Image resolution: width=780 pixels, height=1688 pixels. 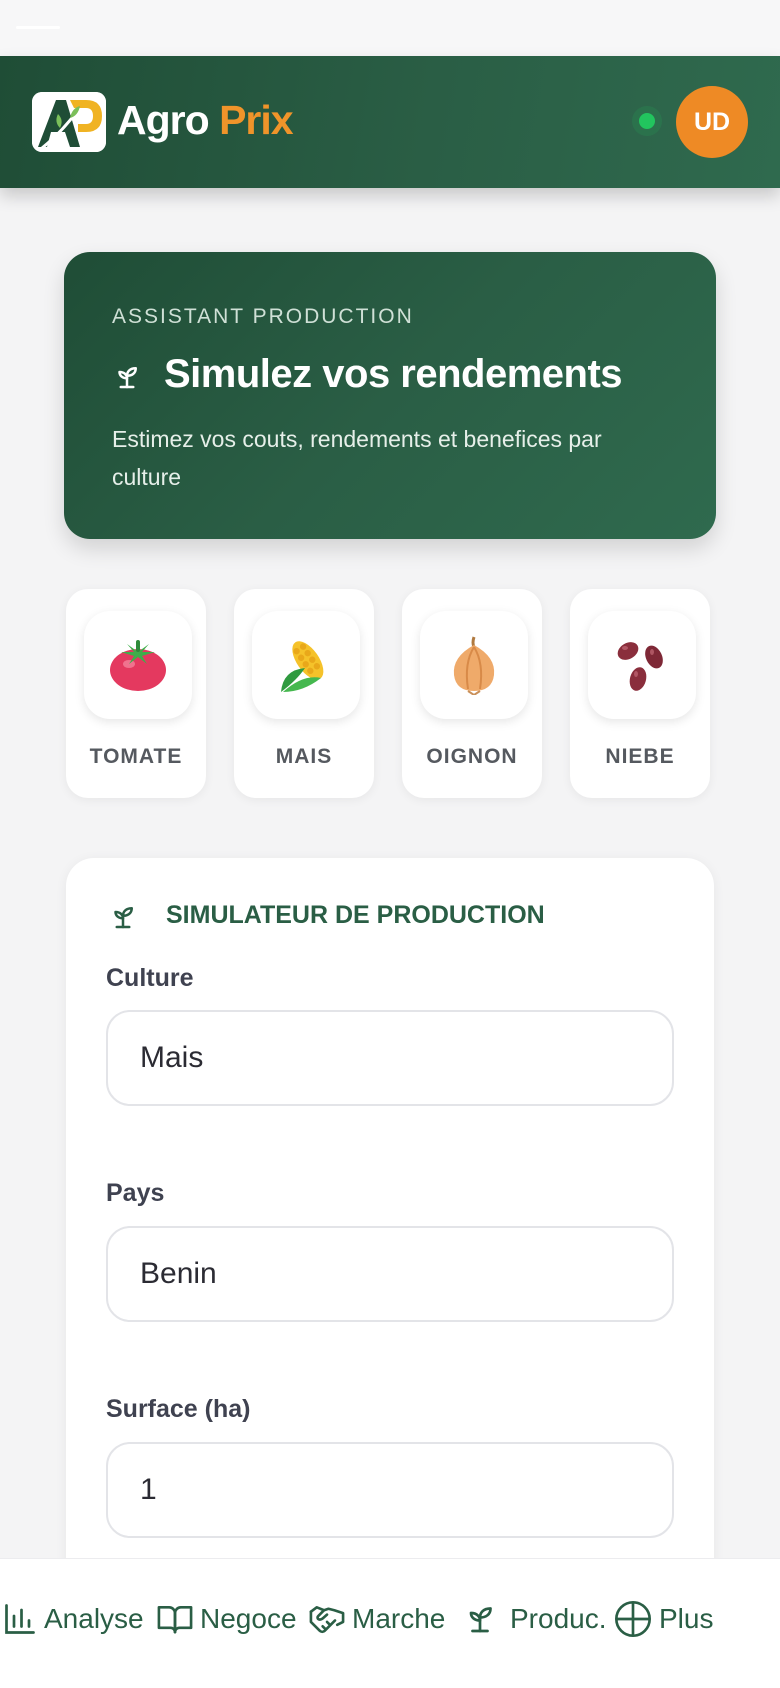 What do you see at coordinates (393, 374) in the screenshot?
I see `hero-title: Simulez vos rendements` at bounding box center [393, 374].